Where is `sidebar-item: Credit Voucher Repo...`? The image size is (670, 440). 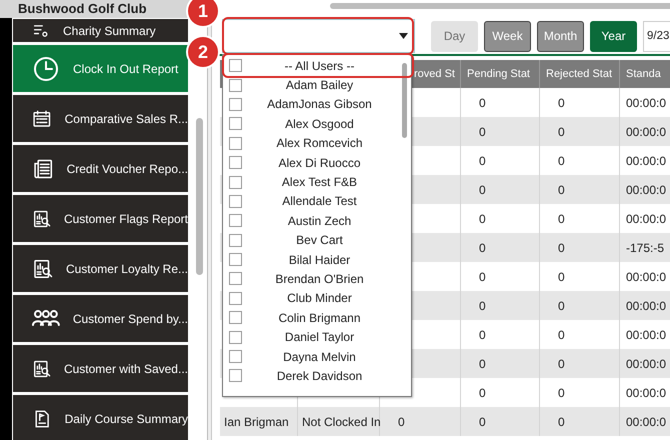
sidebar-item: Credit Voucher Repo... is located at coordinates (100, 168).